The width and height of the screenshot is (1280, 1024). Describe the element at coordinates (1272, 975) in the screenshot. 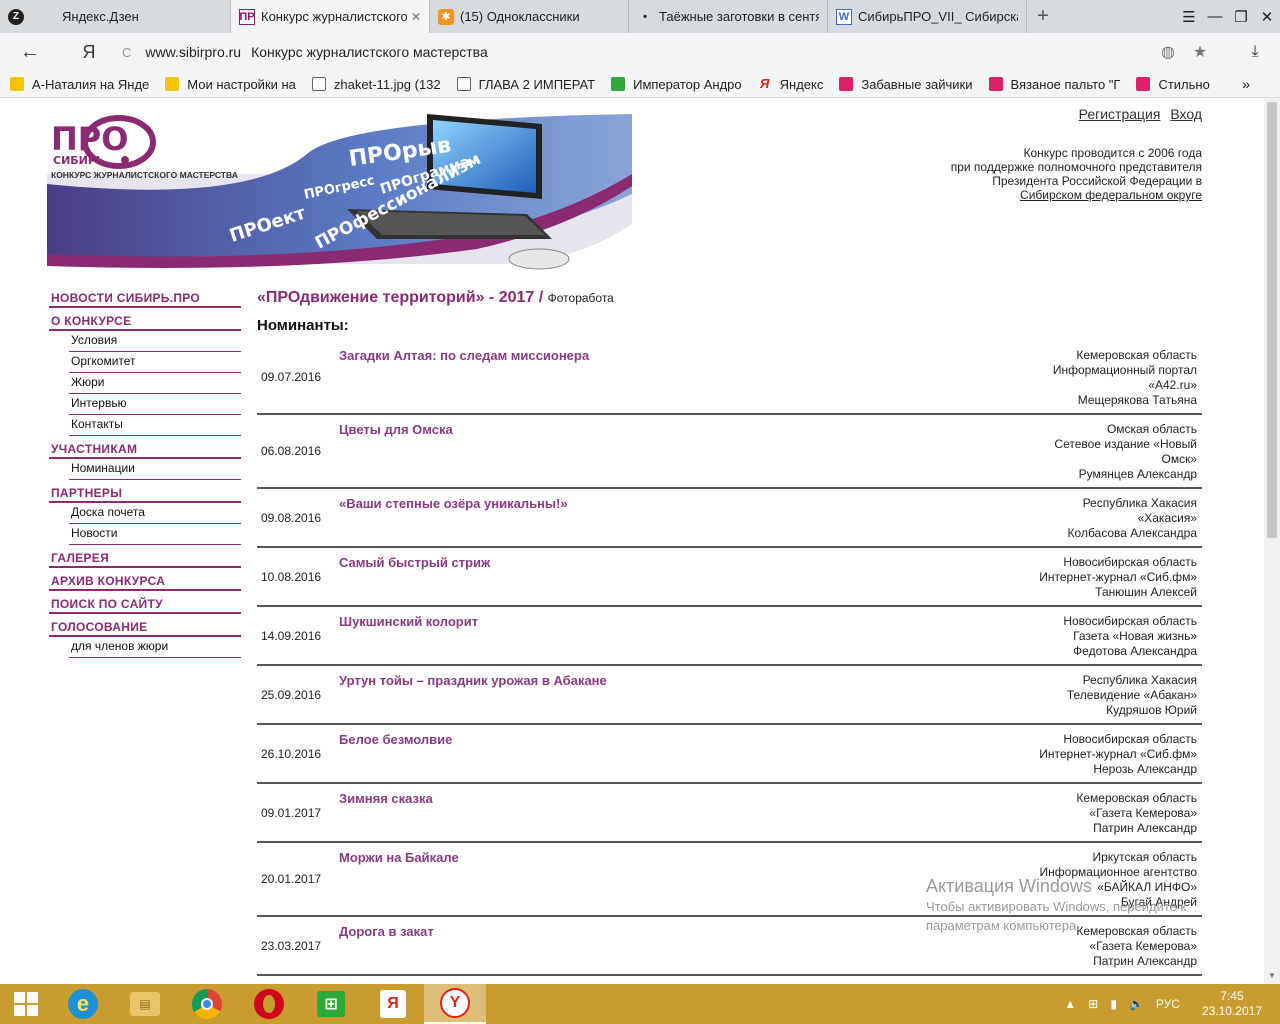

I see `scroll-down-arrow-icon: ▼` at that location.